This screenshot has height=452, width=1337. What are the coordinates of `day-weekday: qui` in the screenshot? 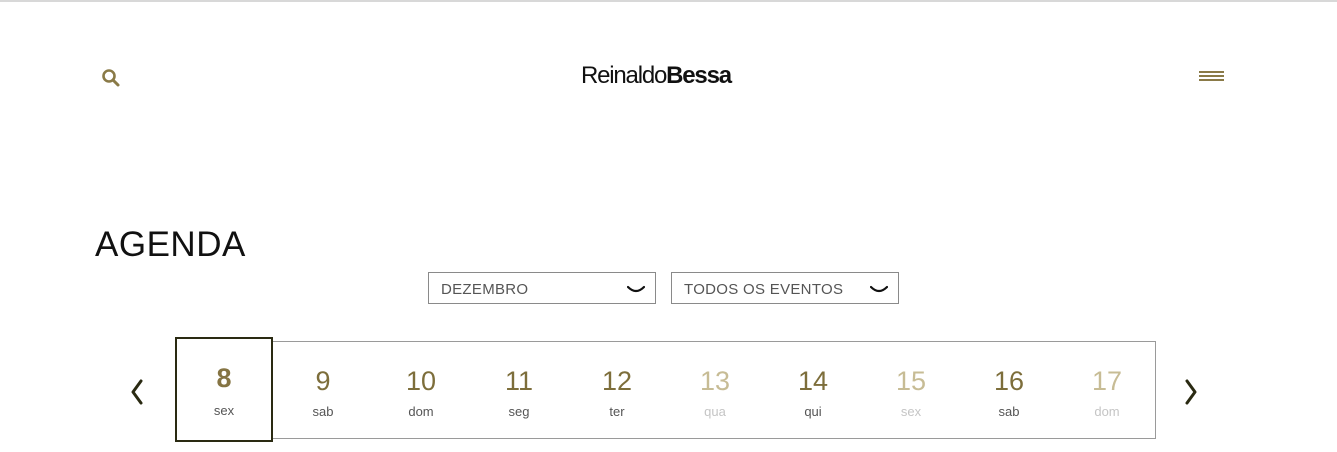 It's located at (813, 411).